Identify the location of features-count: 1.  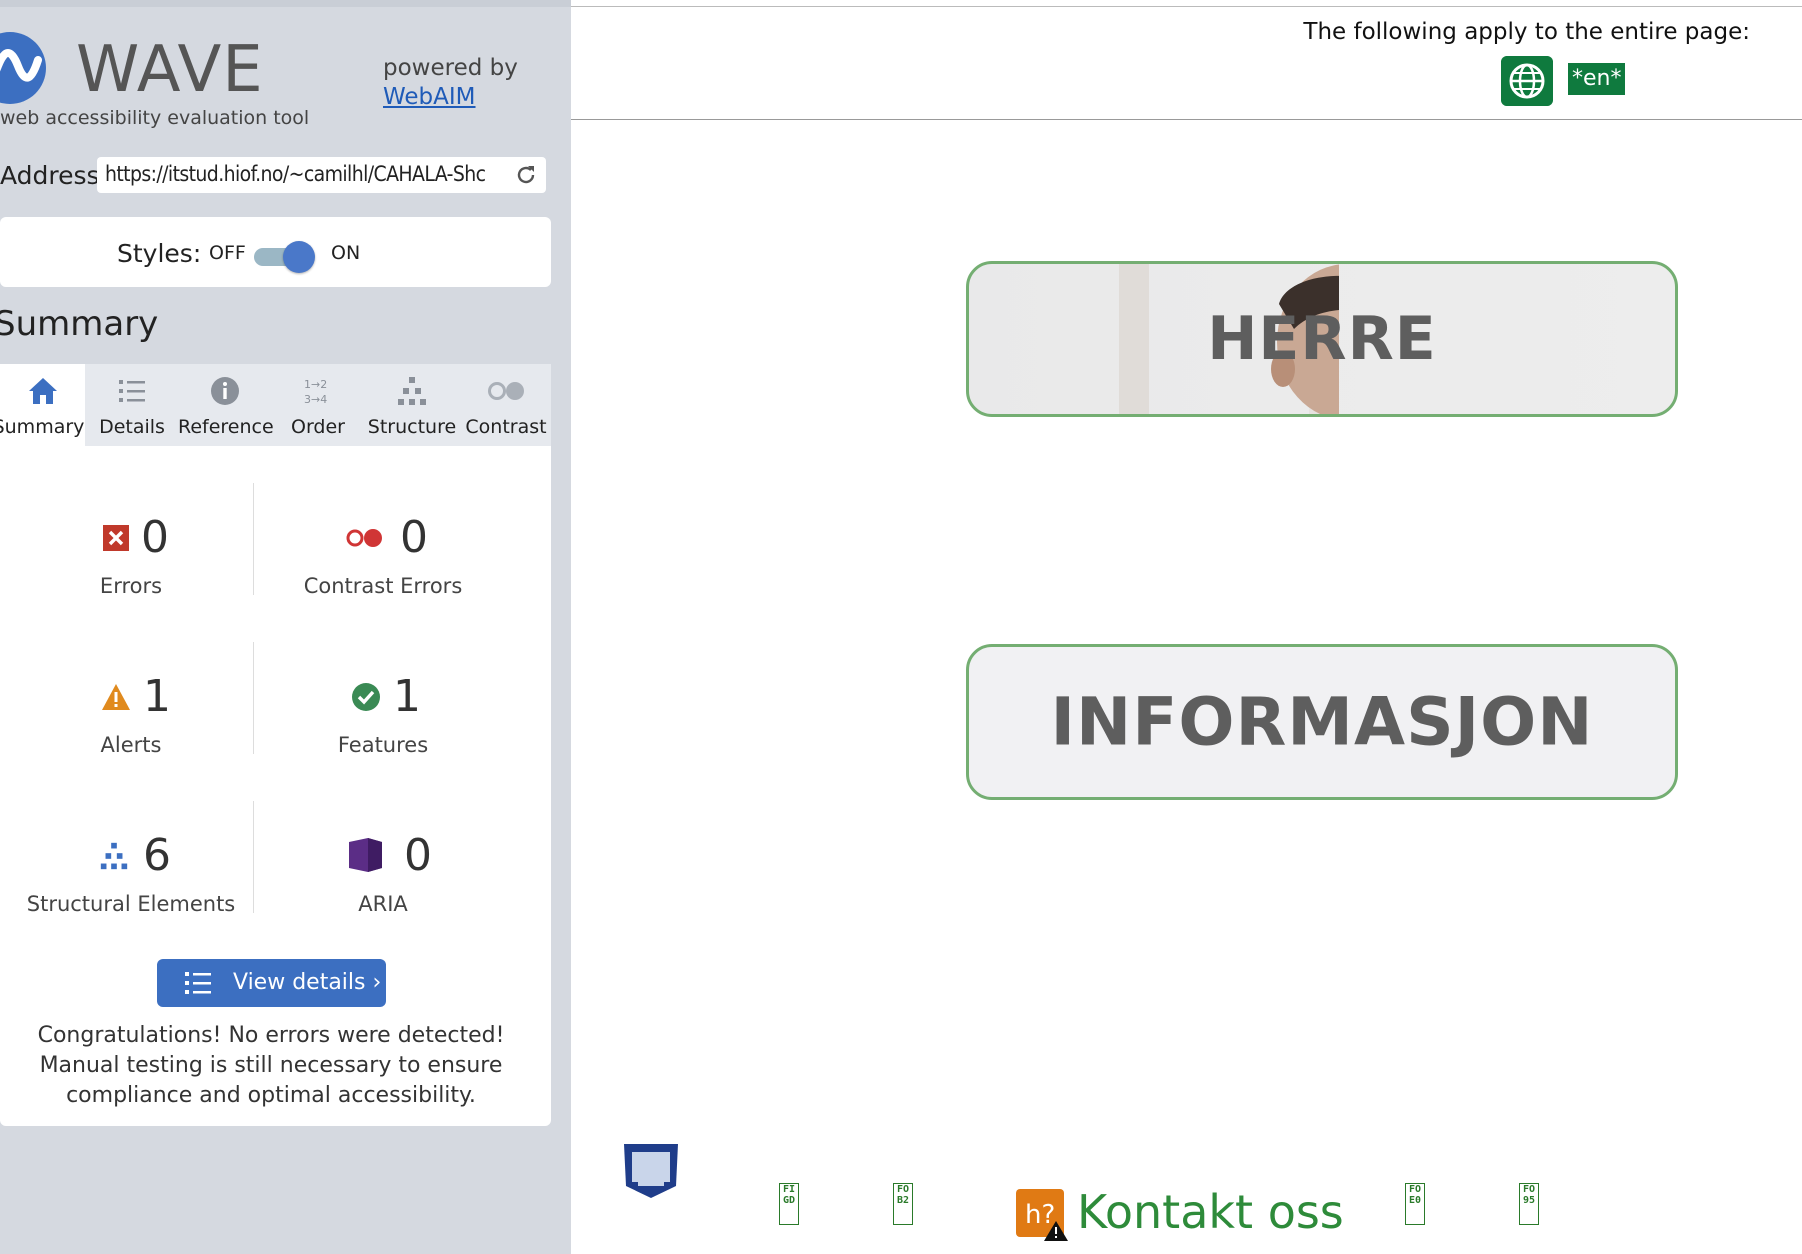
(407, 696).